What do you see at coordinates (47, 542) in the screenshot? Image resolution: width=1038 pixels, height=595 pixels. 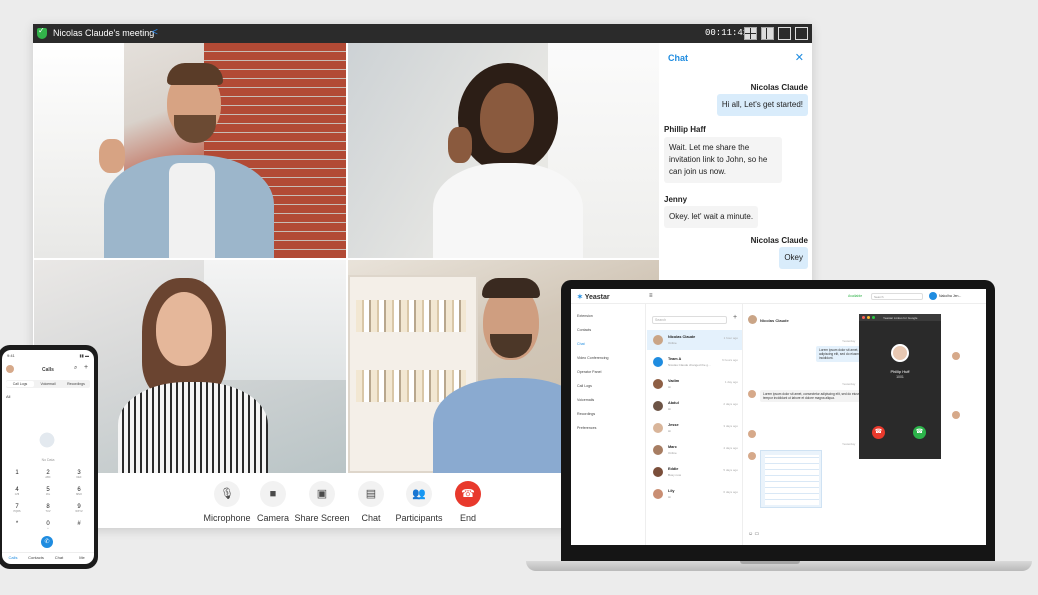 I see `dial-call-button: ✆` at bounding box center [47, 542].